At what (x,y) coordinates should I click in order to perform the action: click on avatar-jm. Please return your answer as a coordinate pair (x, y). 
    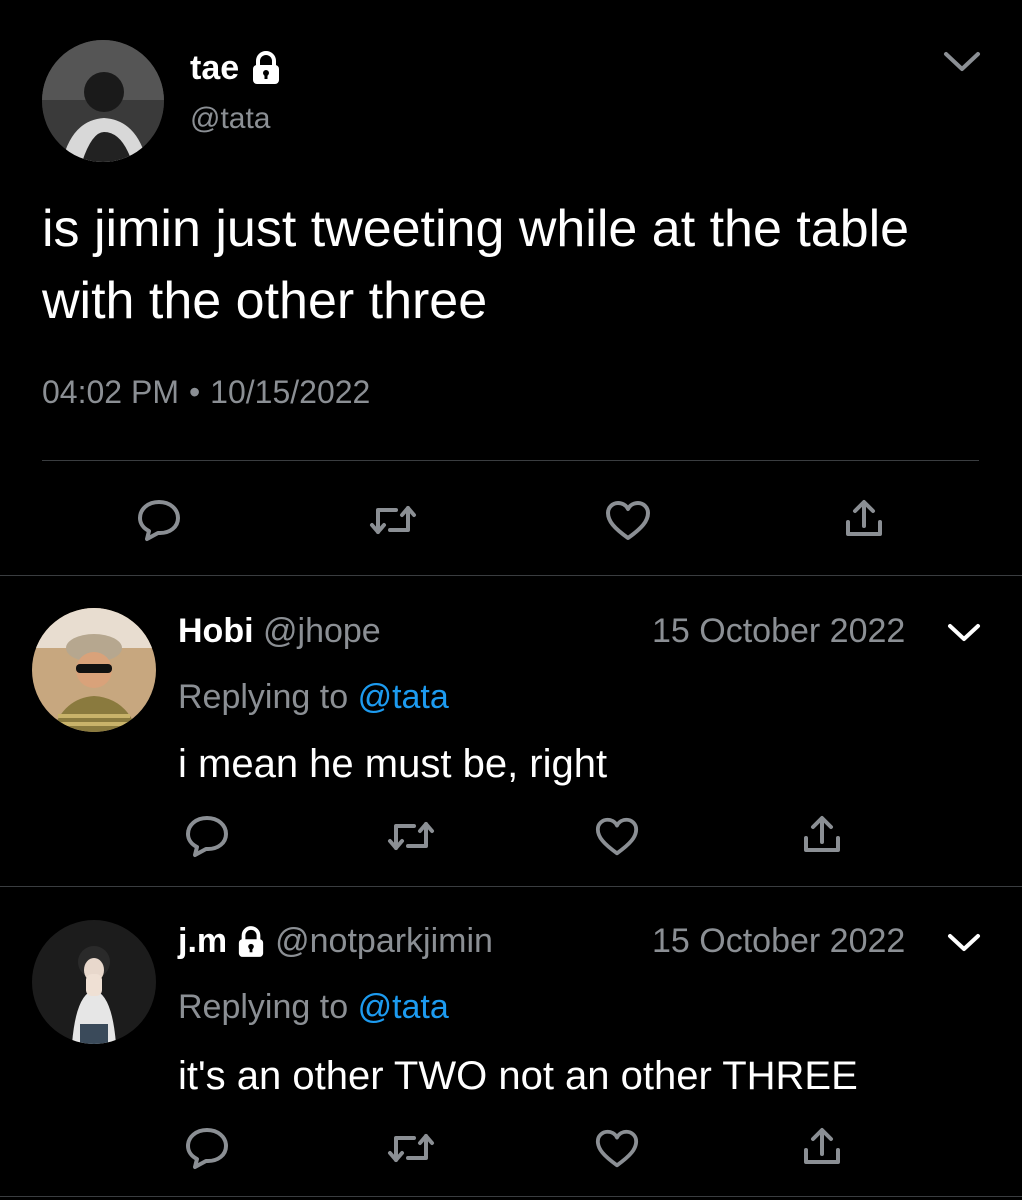
    Looking at the image, I should click on (94, 982).